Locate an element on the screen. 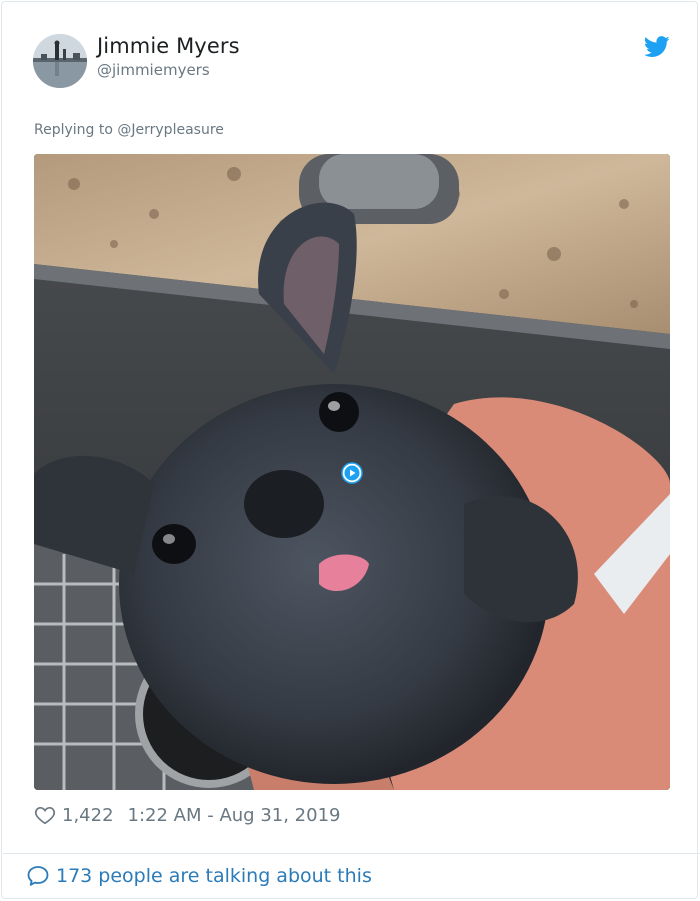  twitter-bird-icon is located at coordinates (656, 47).